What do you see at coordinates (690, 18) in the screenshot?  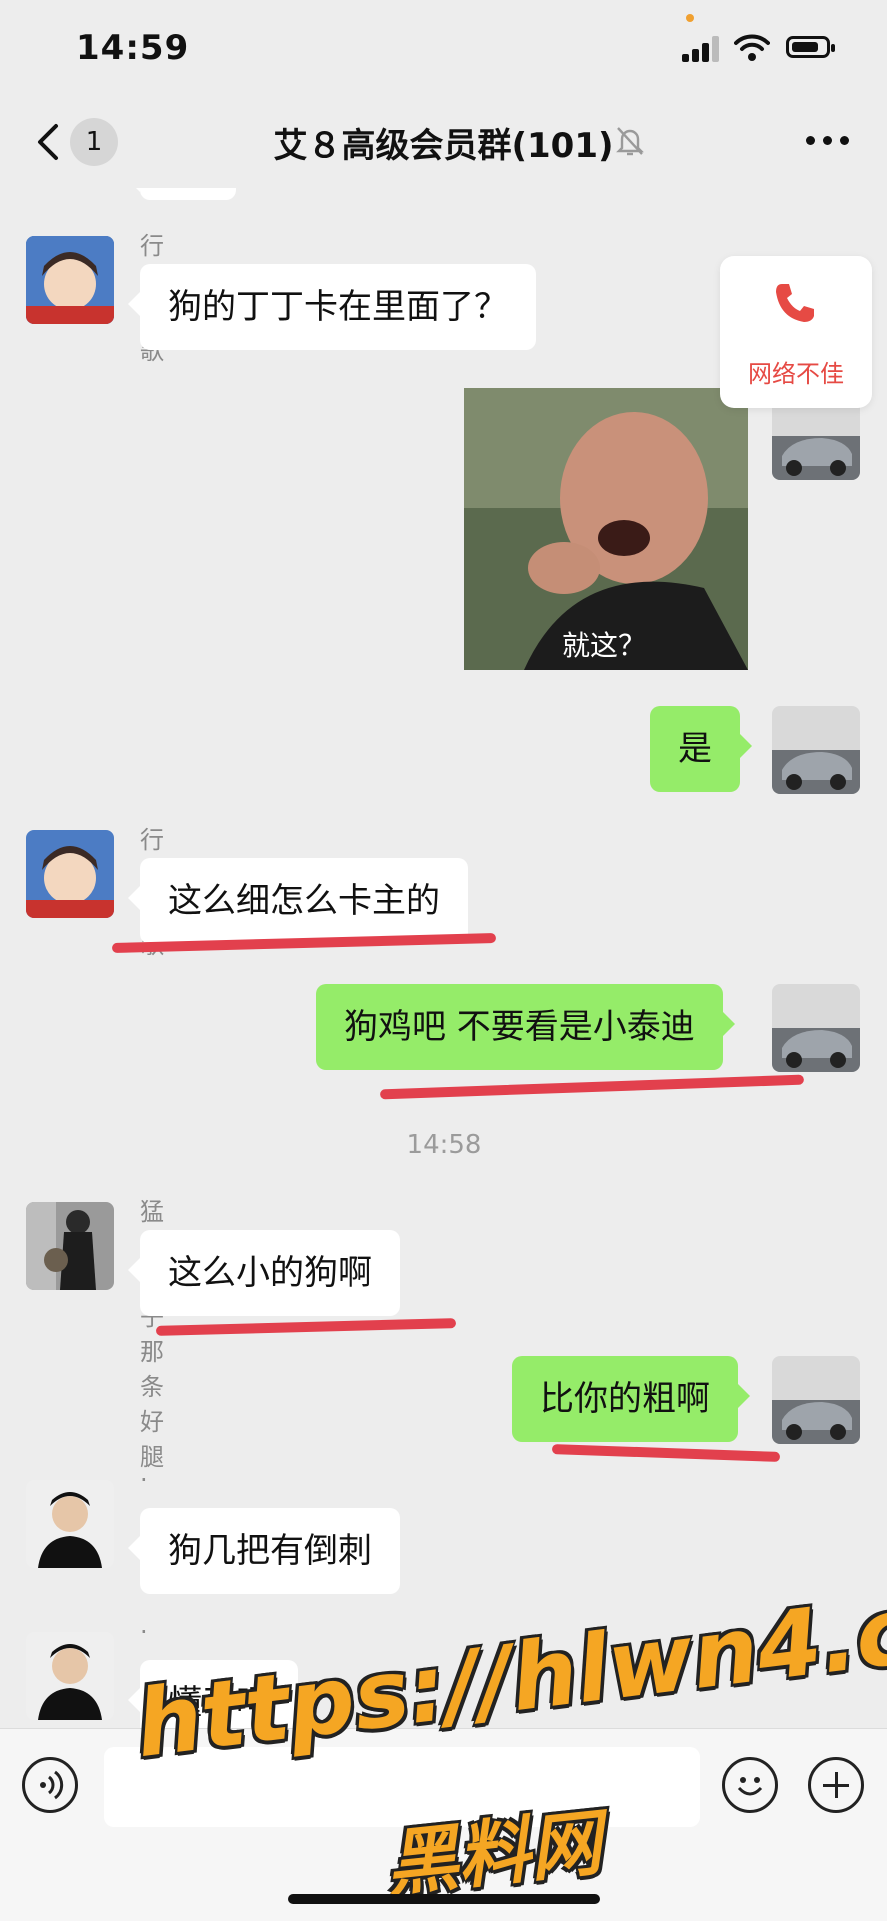 I see `privacy-indicator-dot` at bounding box center [690, 18].